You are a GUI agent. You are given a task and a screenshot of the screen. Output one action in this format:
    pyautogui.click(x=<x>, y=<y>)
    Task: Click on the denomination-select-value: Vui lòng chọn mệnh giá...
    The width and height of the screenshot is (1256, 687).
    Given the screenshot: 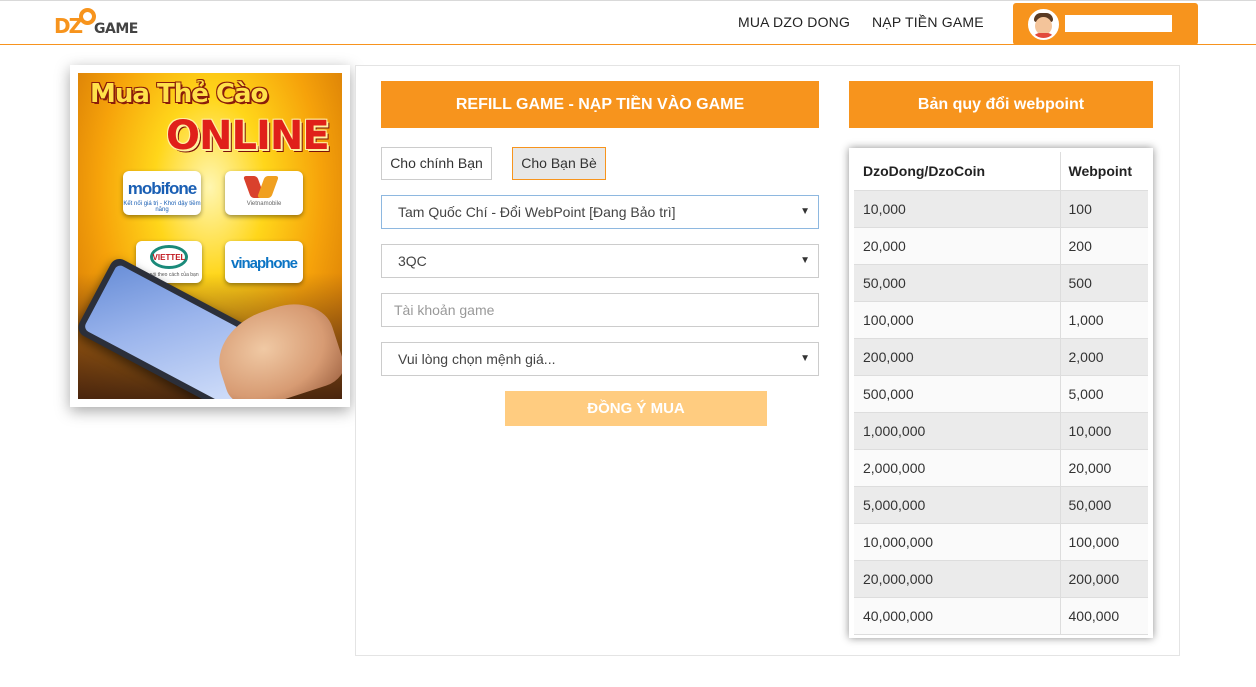 What is the action you would take?
    pyautogui.click(x=477, y=359)
    